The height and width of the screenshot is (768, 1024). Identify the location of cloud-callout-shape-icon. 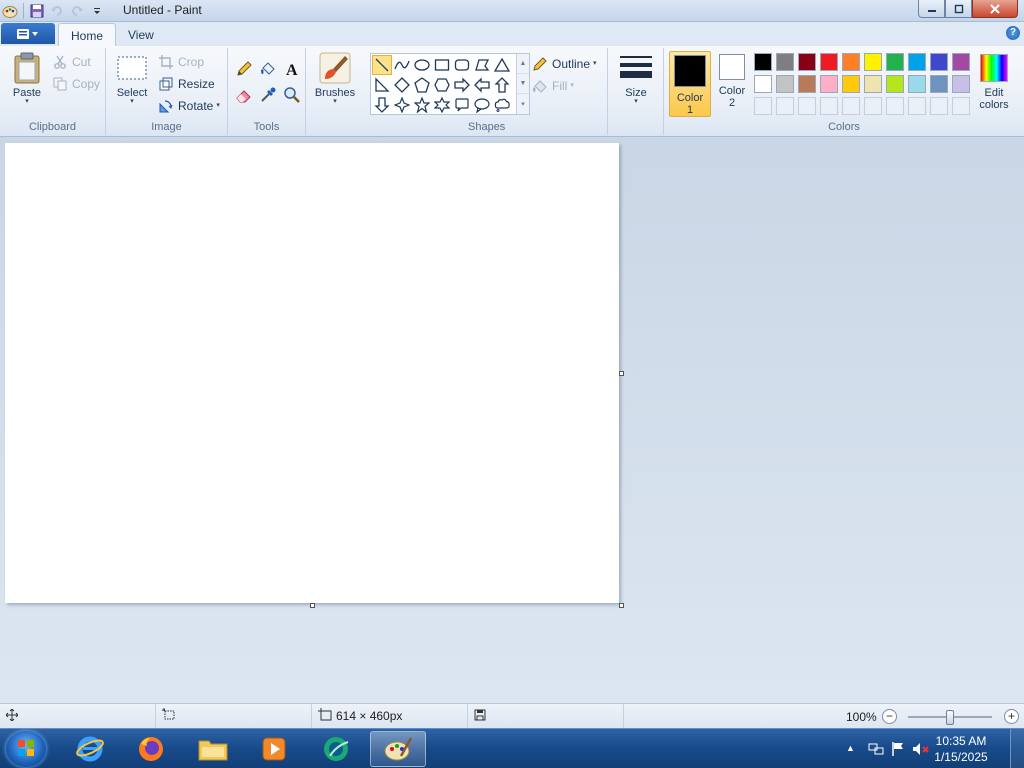
(502, 105).